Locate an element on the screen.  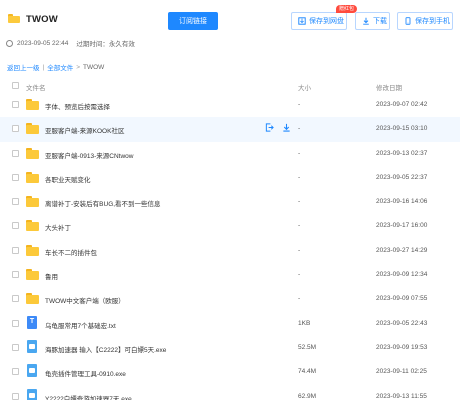
file-name: TWOW中文客户端（欧服） is located at coordinates (85, 300).